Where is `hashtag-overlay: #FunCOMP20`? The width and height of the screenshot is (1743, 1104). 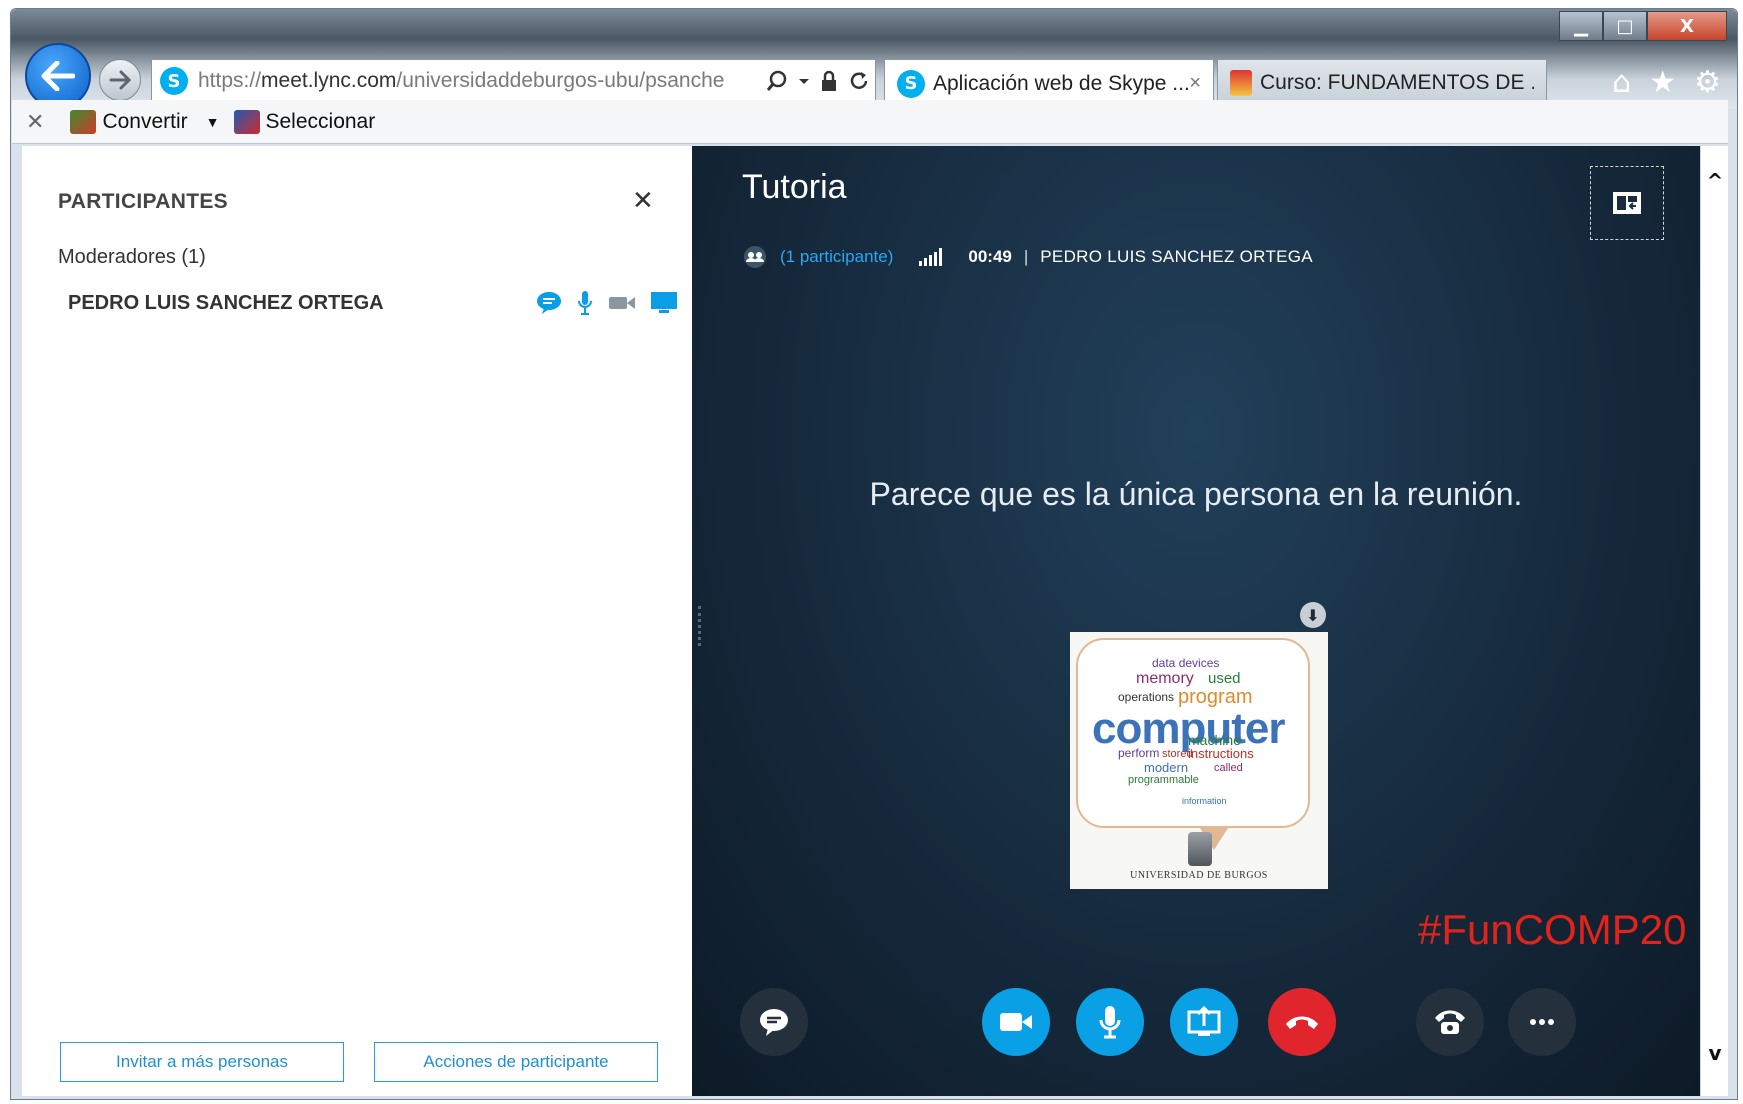 hashtag-overlay: #FunCOMP20 is located at coordinates (1552, 929).